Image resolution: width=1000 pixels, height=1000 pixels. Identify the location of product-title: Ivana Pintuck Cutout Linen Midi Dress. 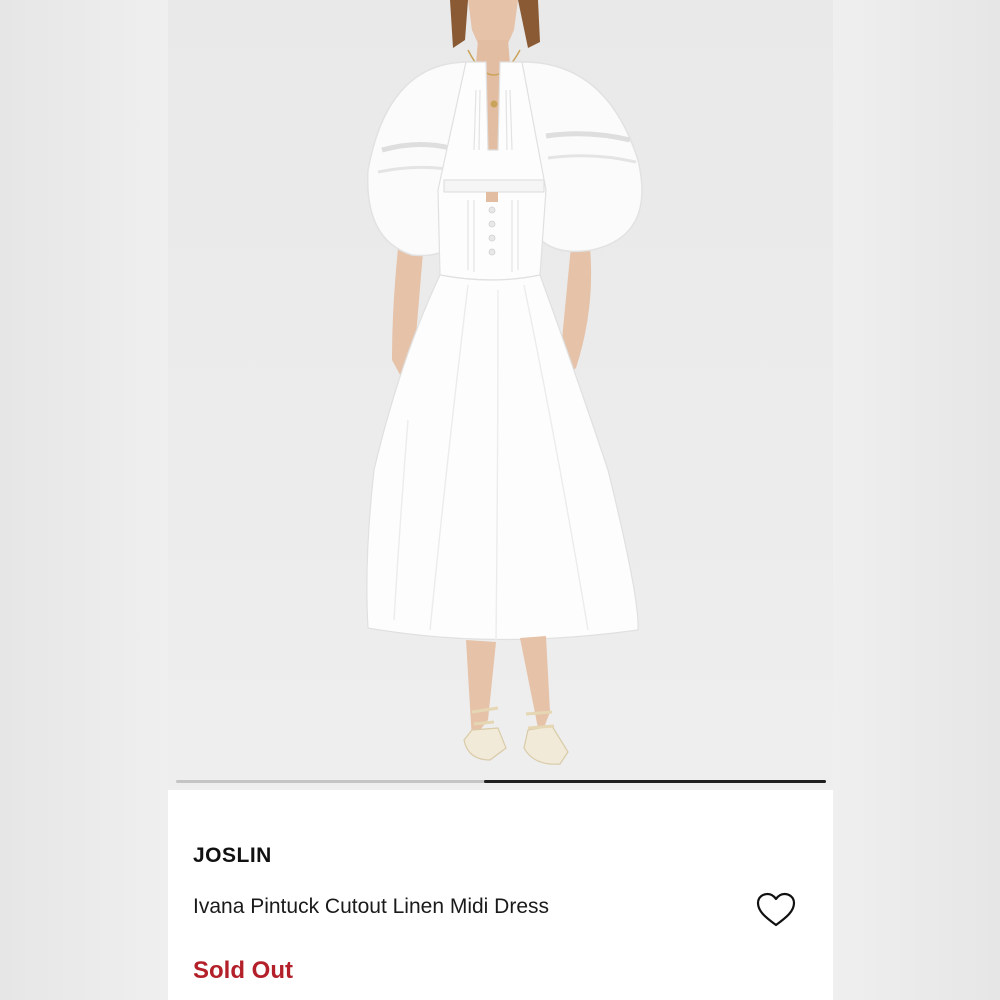
(371, 907).